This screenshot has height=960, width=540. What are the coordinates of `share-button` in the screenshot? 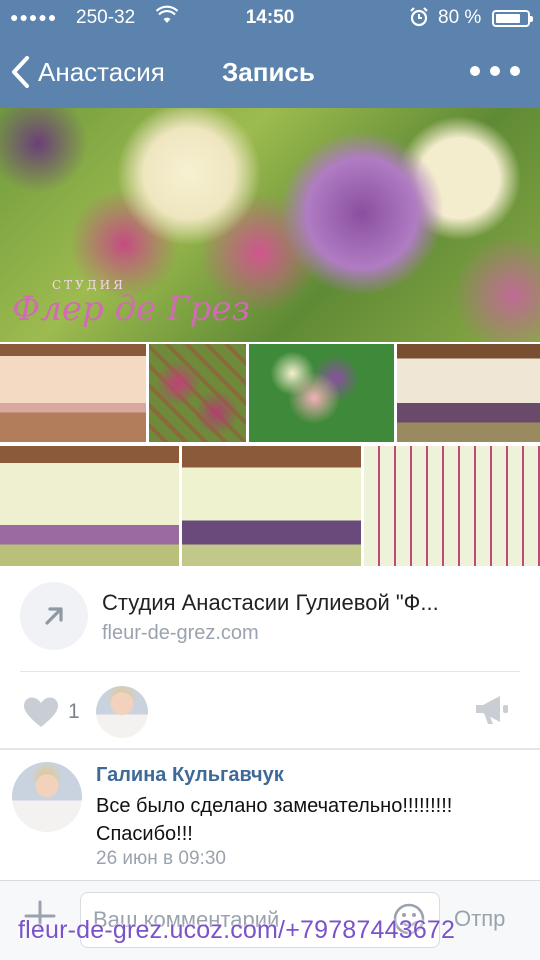 It's located at (492, 712).